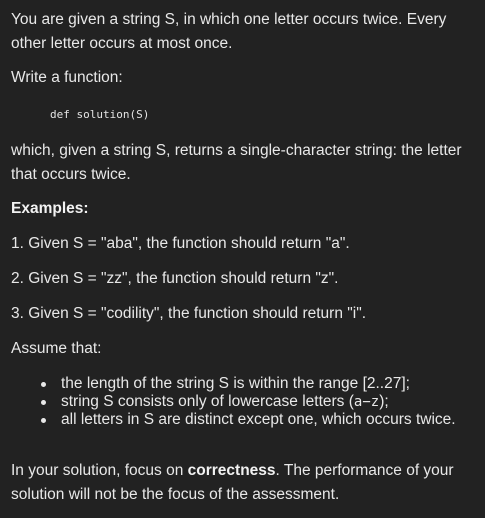  Describe the element at coordinates (56, 348) in the screenshot. I see `assume-label: Assume that:` at that location.